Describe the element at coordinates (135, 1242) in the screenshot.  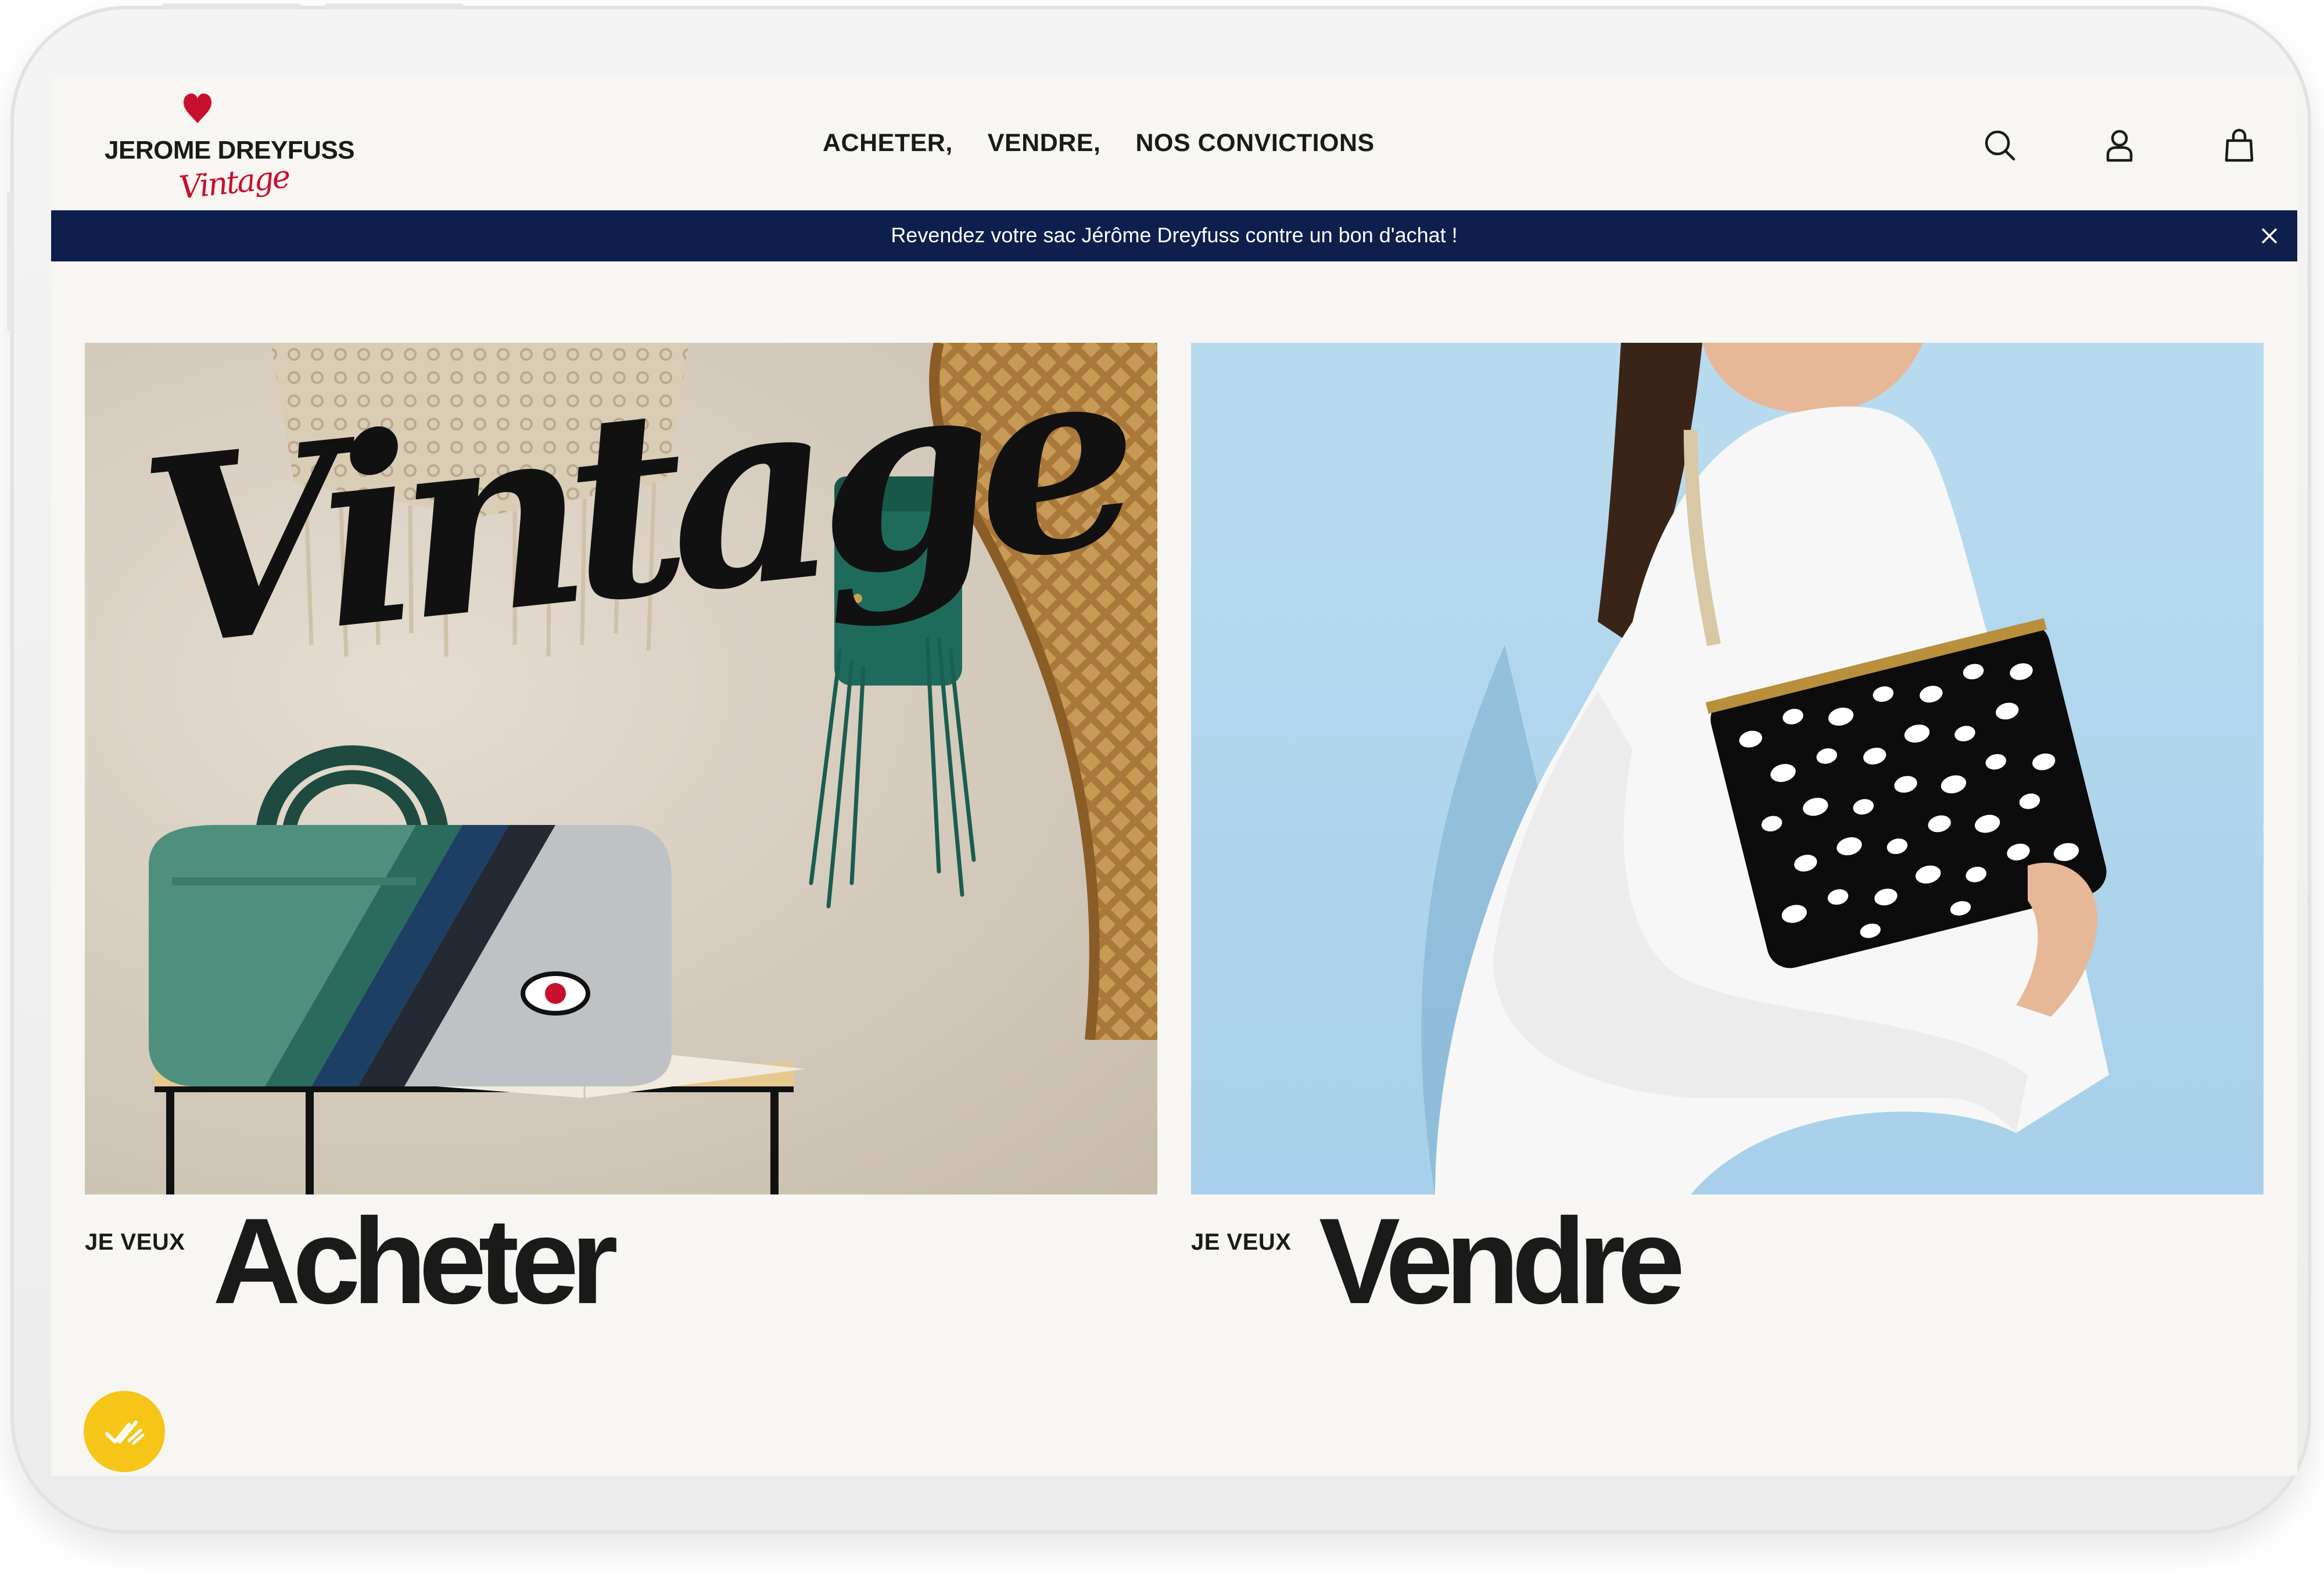
I see `card-acheter-prefix: JE VEUX` at that location.